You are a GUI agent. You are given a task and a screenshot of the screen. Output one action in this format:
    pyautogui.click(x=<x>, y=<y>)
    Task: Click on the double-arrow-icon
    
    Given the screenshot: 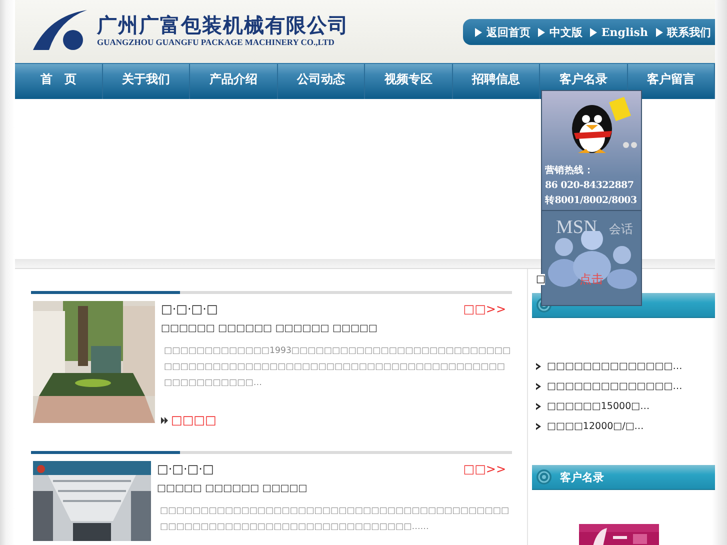 What is the action you would take?
    pyautogui.click(x=164, y=420)
    